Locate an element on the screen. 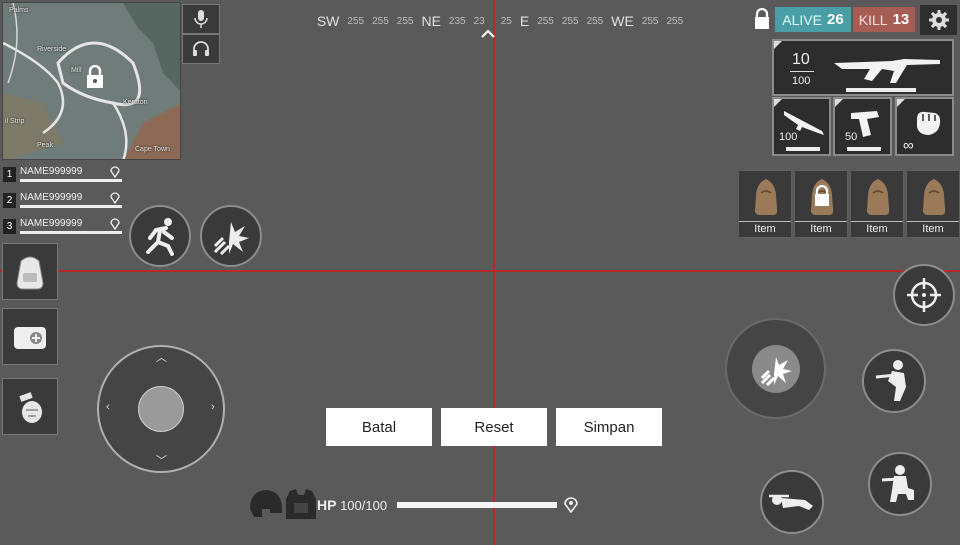 The width and height of the screenshot is (960, 545). prone-button is located at coordinates (792, 502).